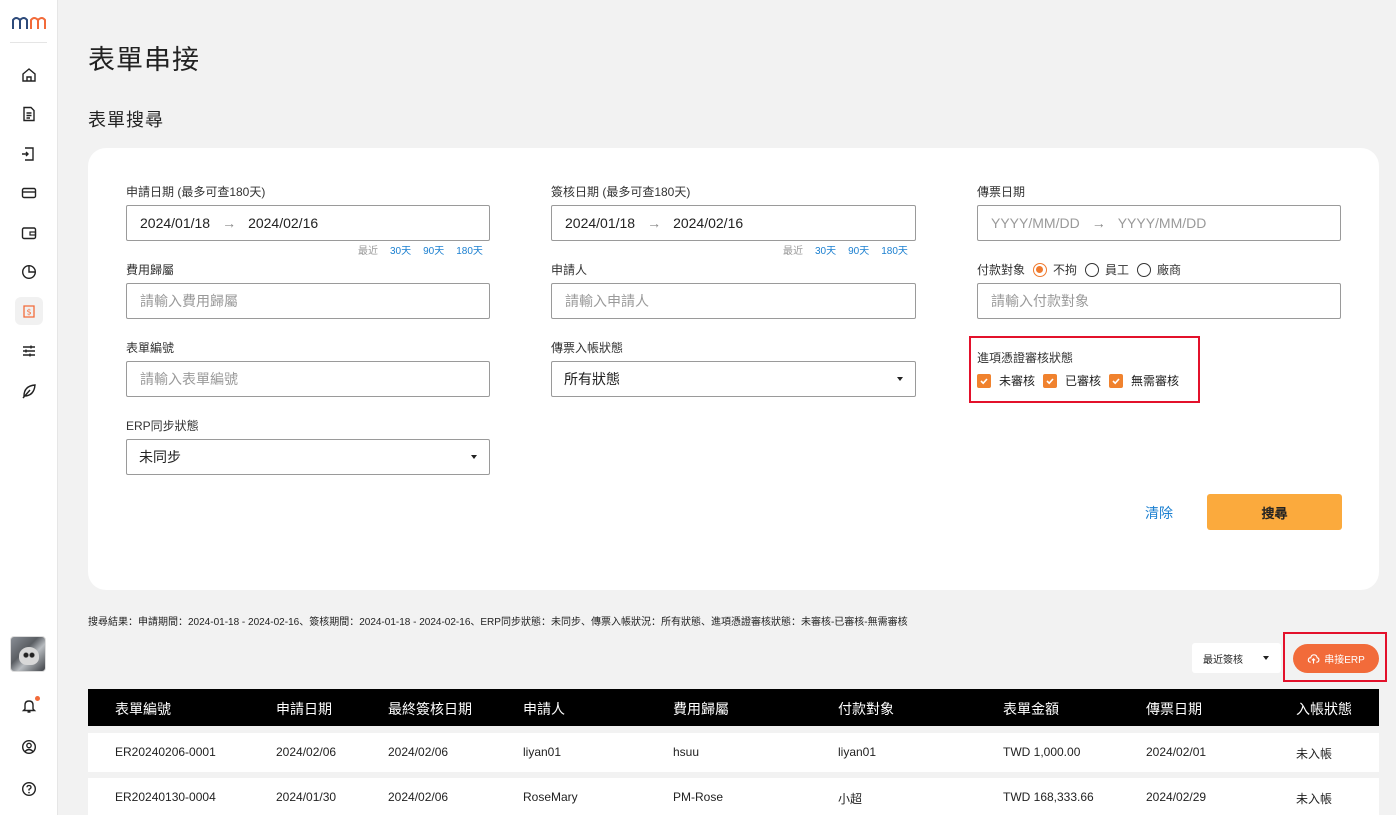 Image resolution: width=1396 pixels, height=815 pixels. Describe the element at coordinates (733, 379) in the screenshot. I see `voucher-status-select: 所有狀態` at that location.